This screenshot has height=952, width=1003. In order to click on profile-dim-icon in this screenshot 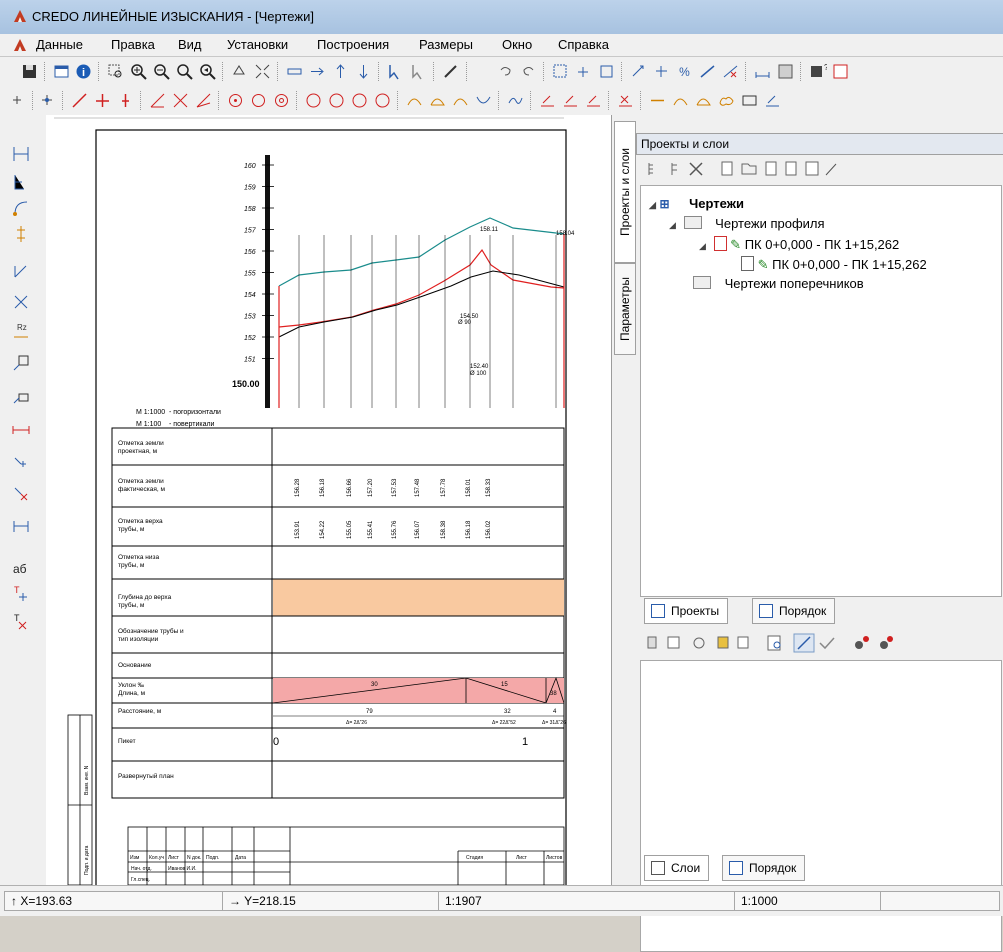, I will do `click(21, 154)`.